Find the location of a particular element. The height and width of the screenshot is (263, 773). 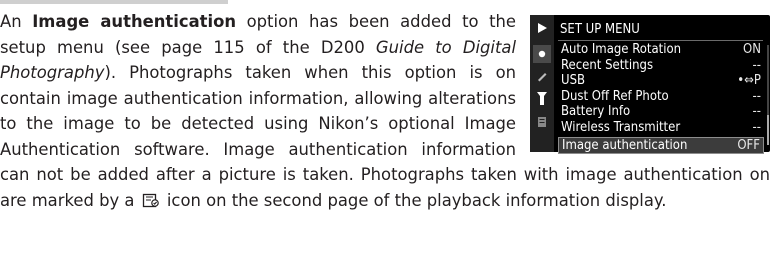

menu-item-value: ON is located at coordinates (752, 49).